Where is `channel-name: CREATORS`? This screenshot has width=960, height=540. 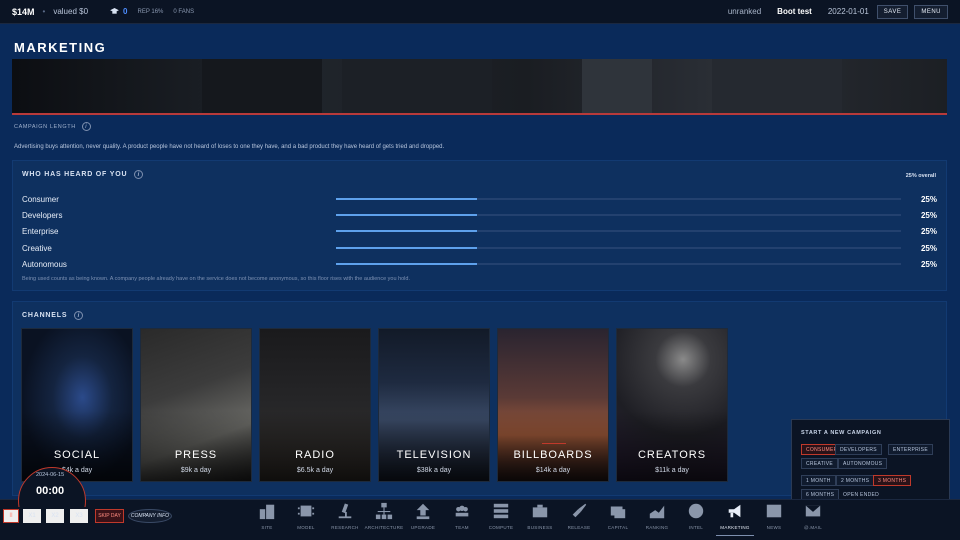 channel-name: CREATORS is located at coordinates (672, 455).